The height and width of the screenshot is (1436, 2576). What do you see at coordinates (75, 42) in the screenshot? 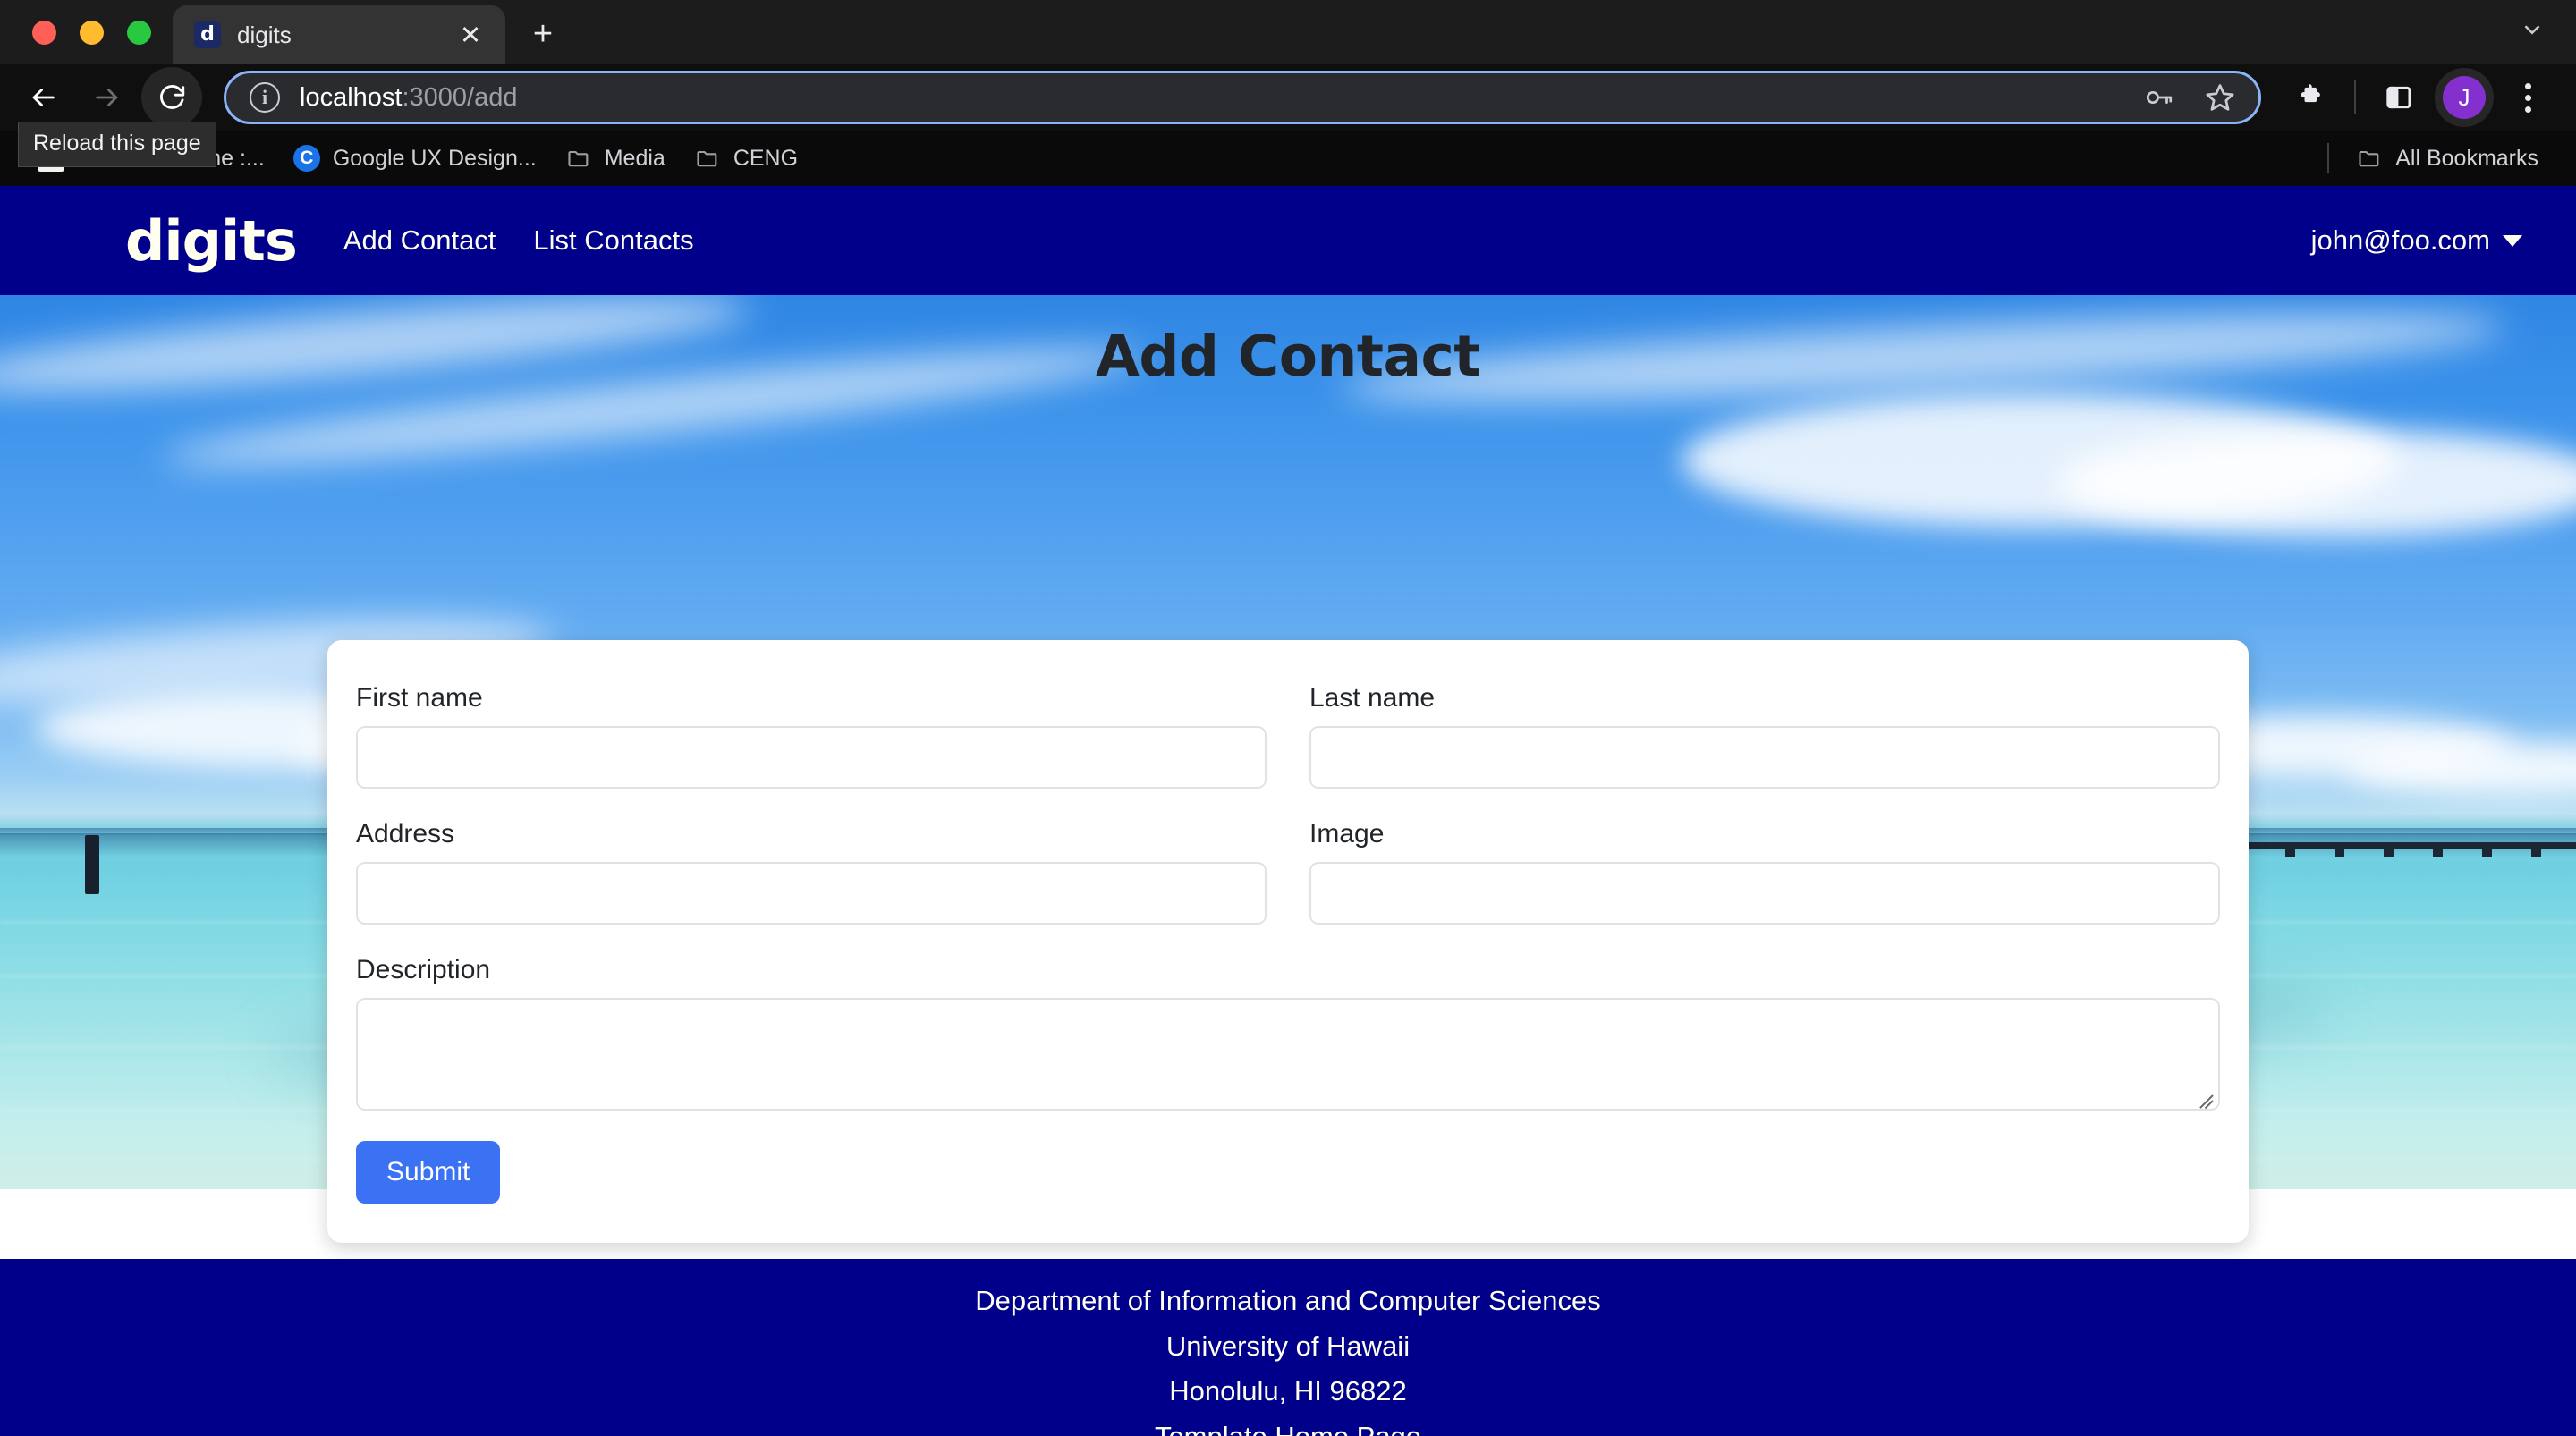
I see `window-controls` at bounding box center [75, 42].